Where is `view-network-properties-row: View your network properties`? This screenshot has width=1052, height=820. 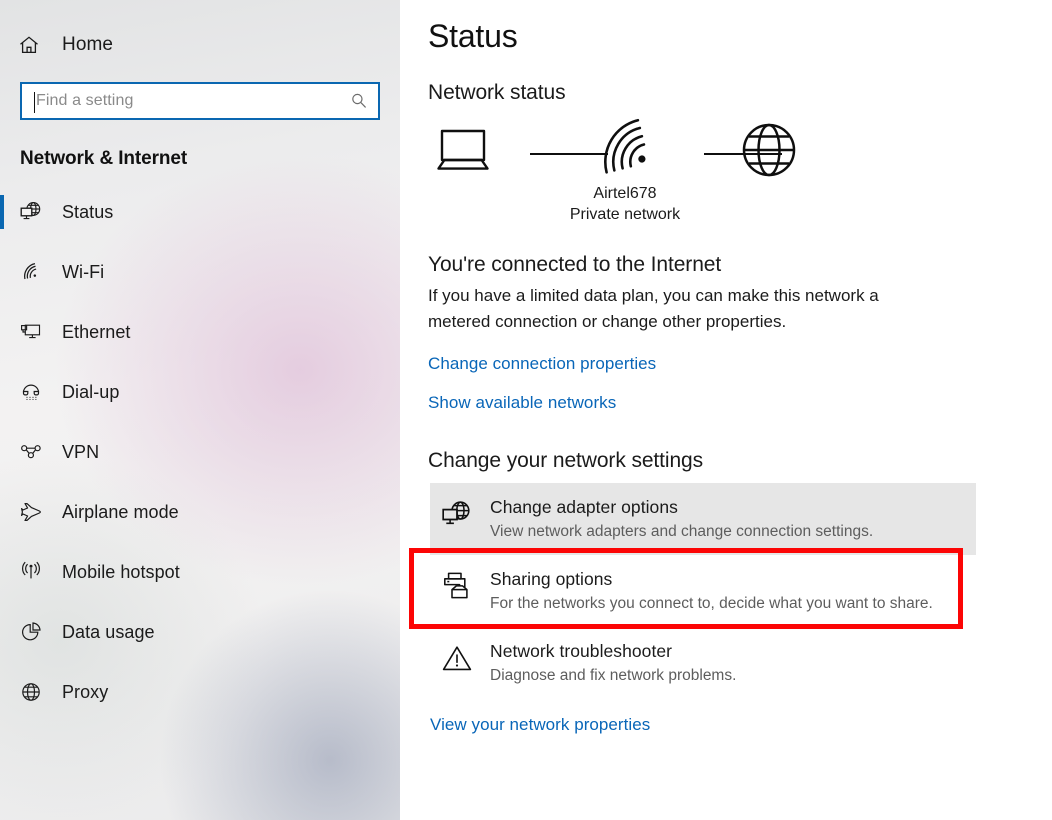
view-network-properties-row: View your network properties is located at coordinates (741, 725).